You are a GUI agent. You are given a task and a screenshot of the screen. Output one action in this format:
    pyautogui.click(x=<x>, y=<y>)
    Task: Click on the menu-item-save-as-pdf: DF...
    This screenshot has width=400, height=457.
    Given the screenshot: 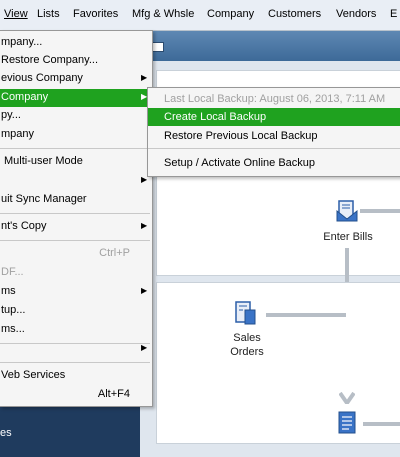 What is the action you would take?
    pyautogui.click(x=76, y=273)
    